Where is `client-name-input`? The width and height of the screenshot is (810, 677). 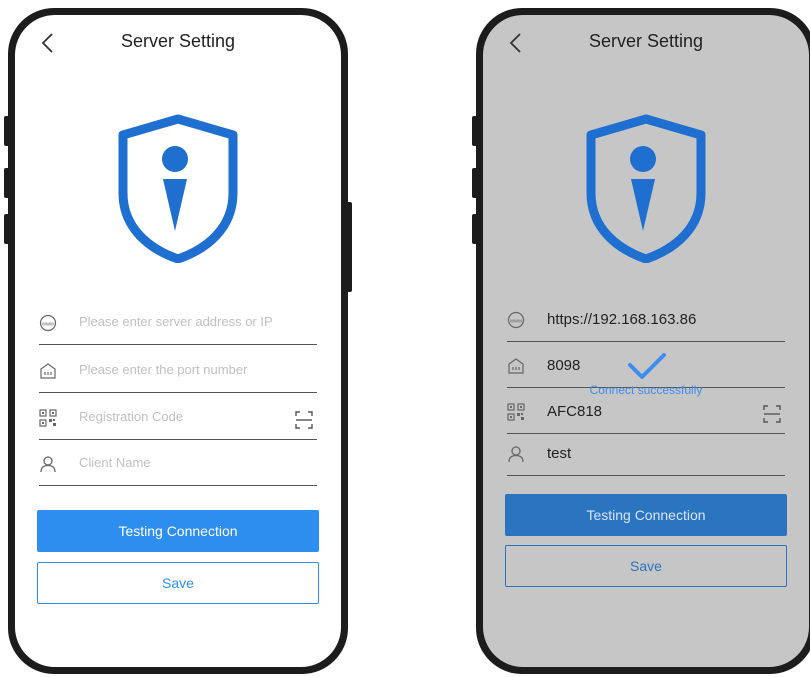 client-name-input is located at coordinates (179, 462).